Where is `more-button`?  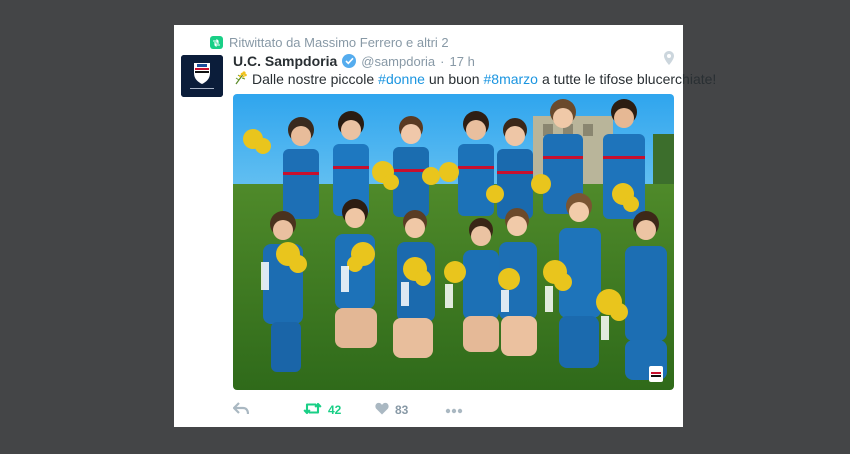 more-button is located at coordinates (465, 410).